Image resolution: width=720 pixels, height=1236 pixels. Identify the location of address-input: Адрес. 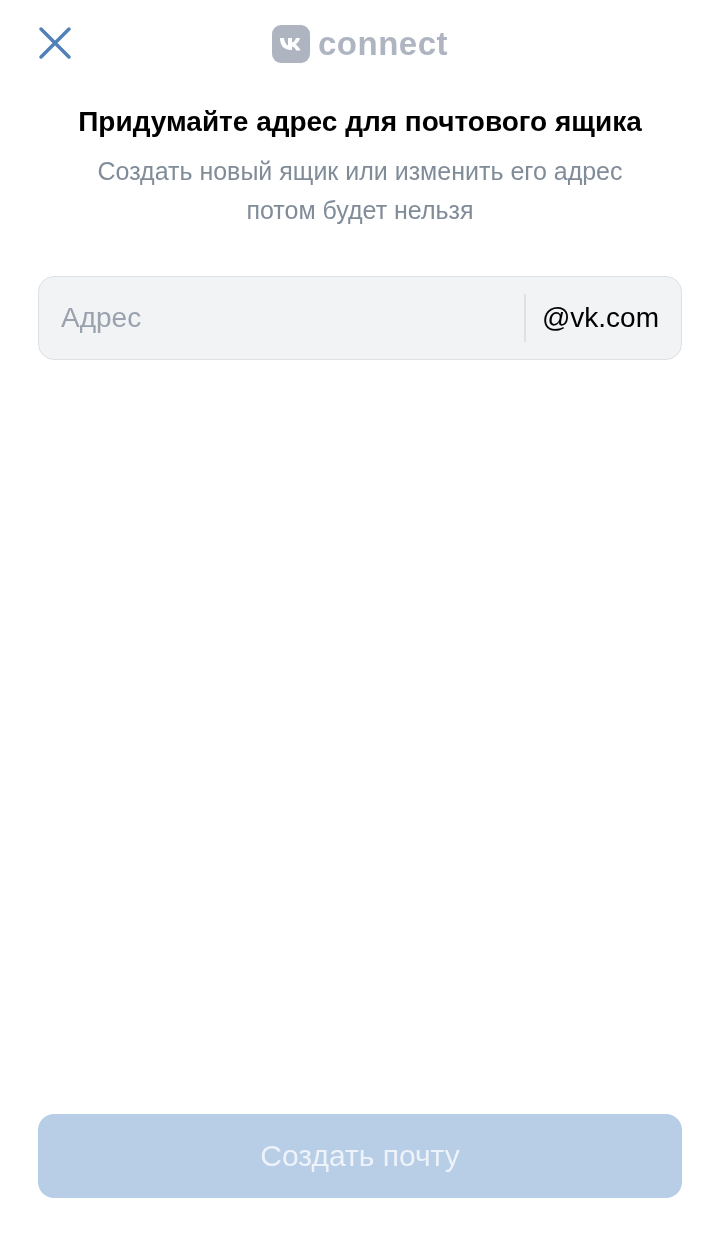
(282, 318).